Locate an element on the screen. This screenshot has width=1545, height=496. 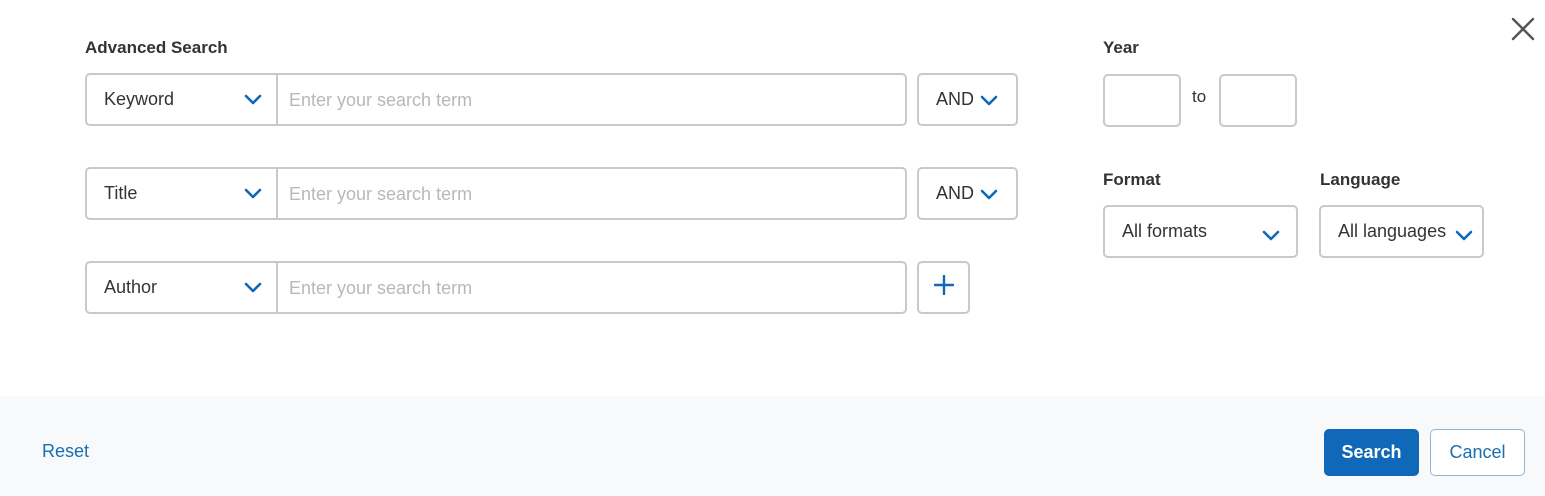
format-select: All formats is located at coordinates (1200, 231).